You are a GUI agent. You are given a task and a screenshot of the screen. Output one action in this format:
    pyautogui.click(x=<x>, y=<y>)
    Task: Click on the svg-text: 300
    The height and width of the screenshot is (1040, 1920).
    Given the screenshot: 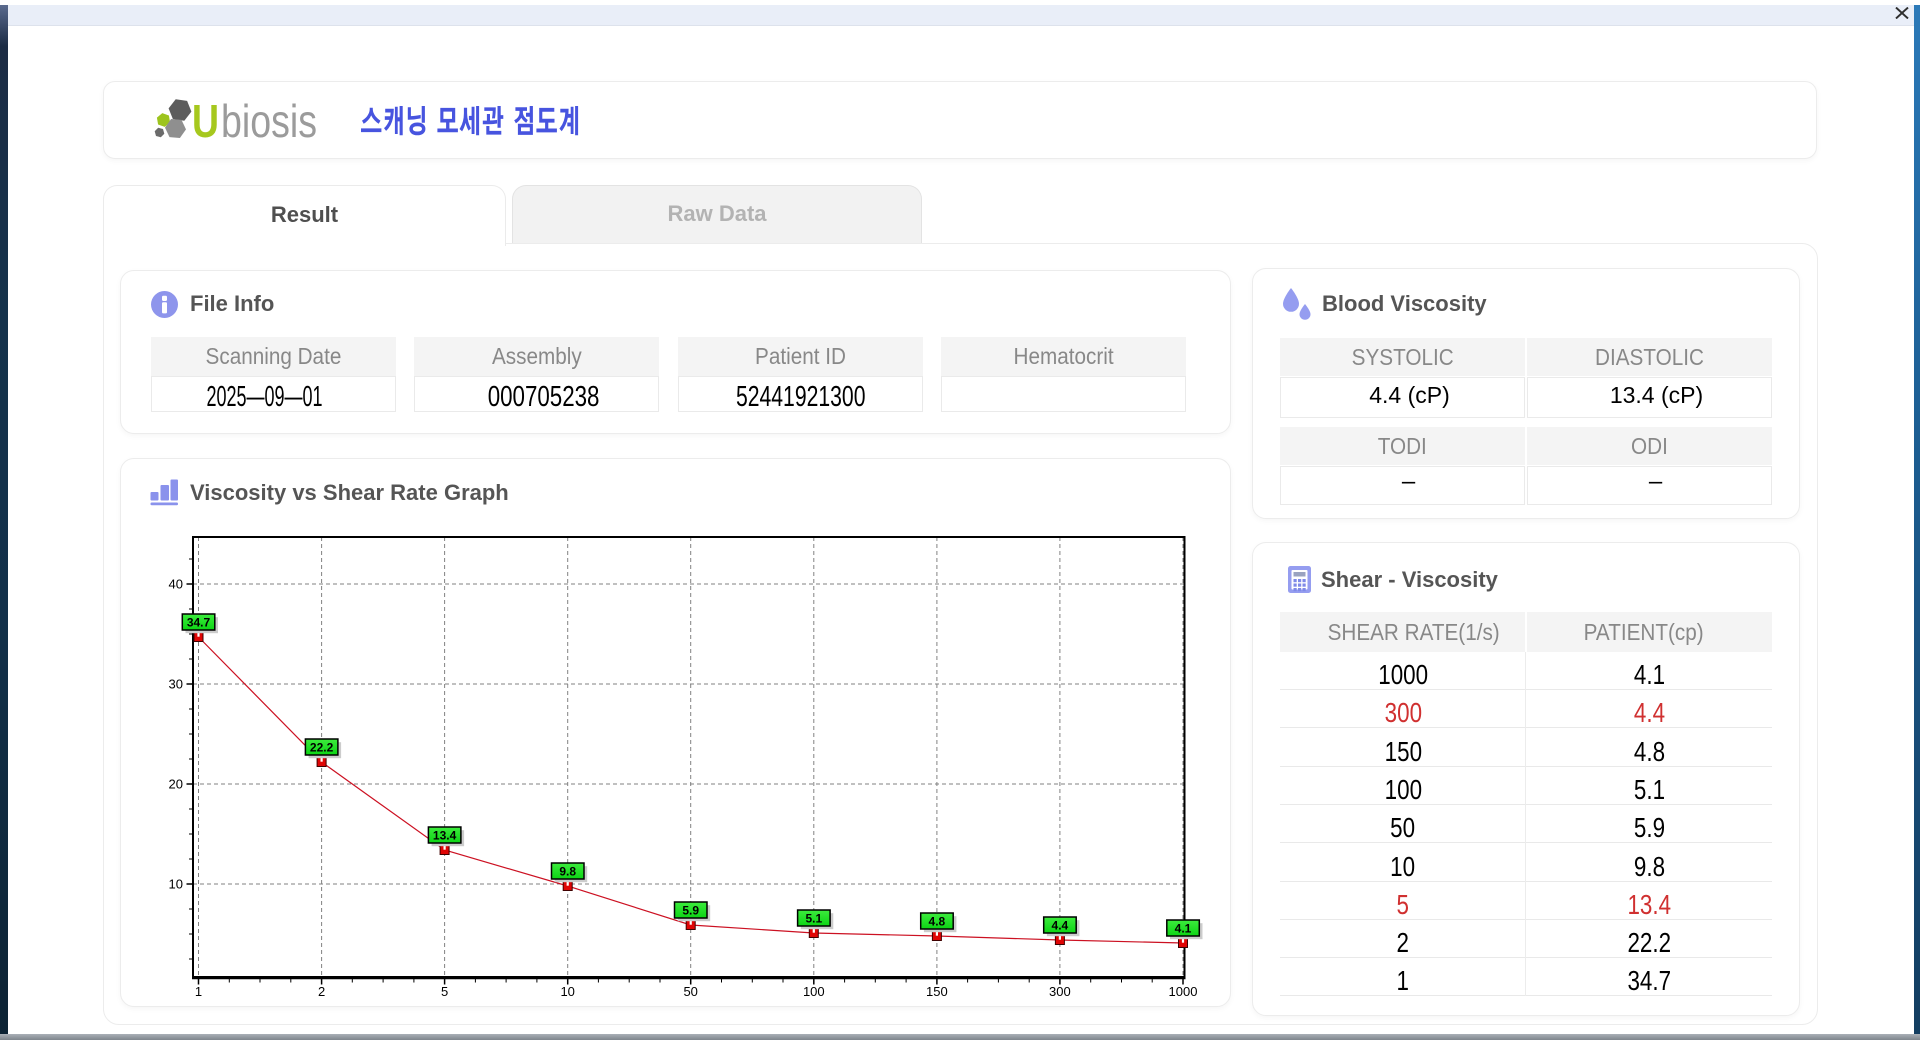 What is the action you would take?
    pyautogui.click(x=1060, y=991)
    